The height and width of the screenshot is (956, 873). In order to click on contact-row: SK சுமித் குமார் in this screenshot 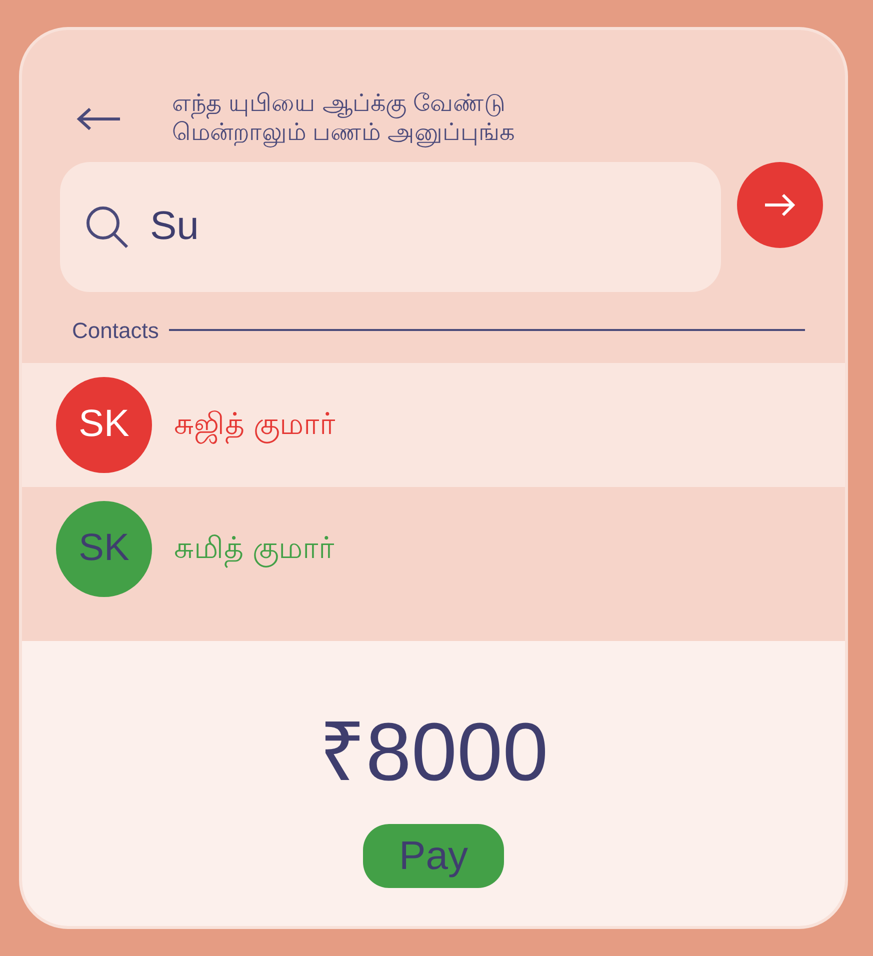, I will do `click(433, 548)`.